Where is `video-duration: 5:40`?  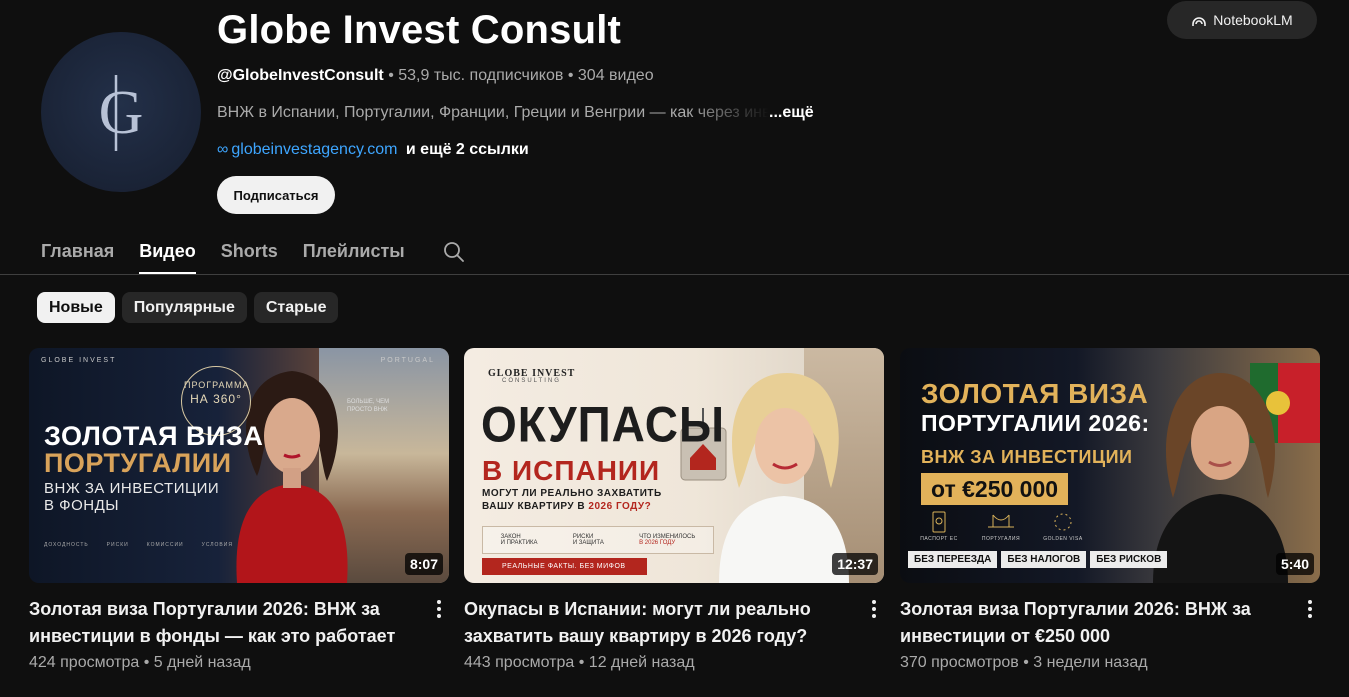 video-duration: 5:40 is located at coordinates (1294, 564).